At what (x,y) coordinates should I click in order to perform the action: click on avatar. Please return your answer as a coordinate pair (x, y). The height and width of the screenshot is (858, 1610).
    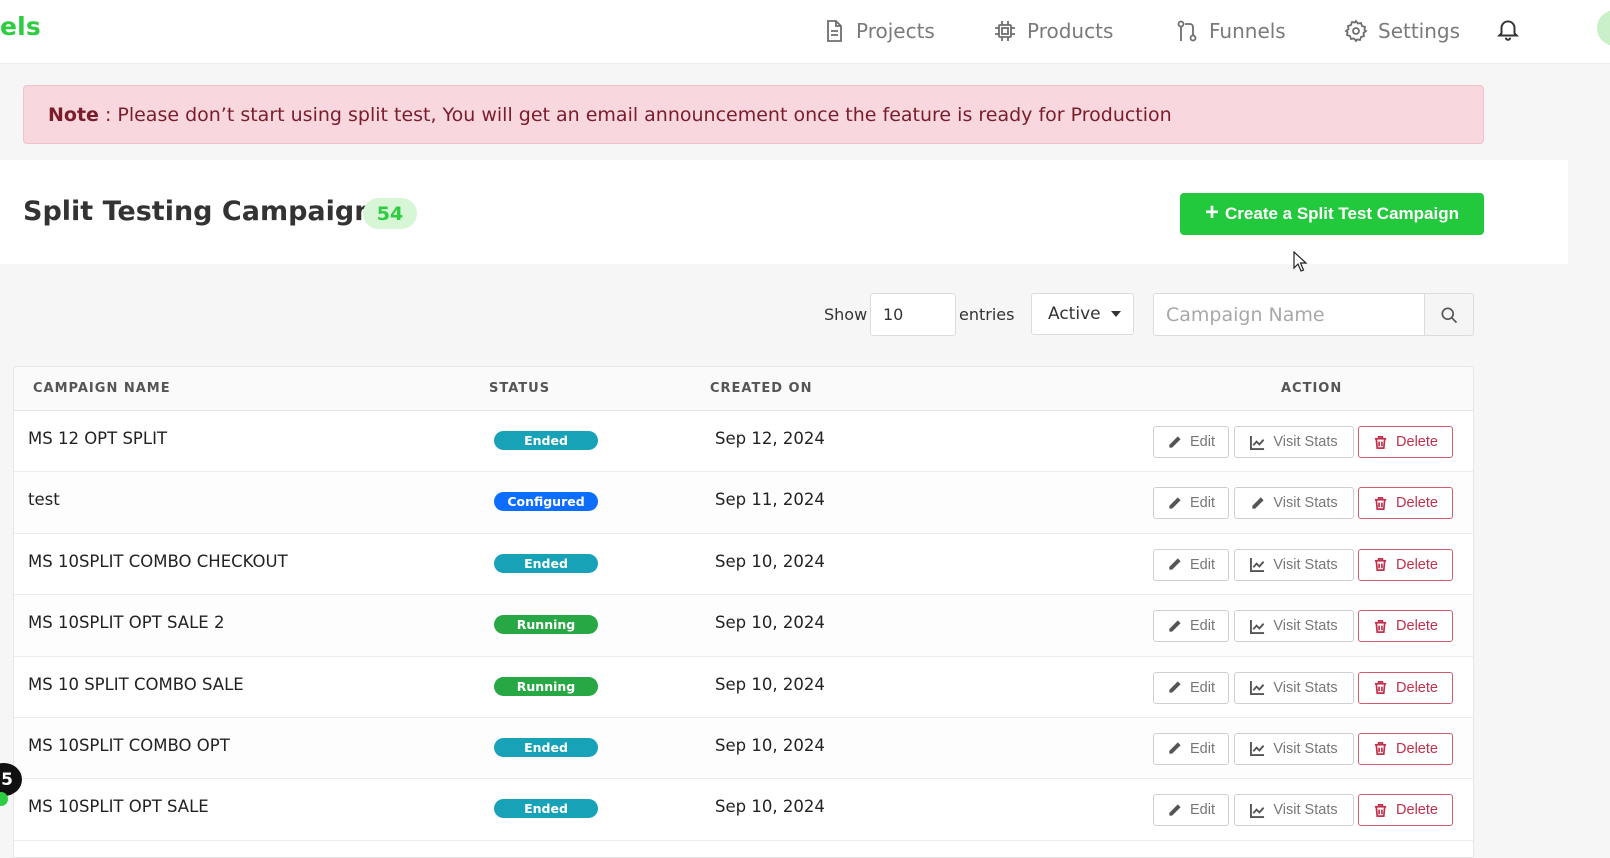
    Looking at the image, I should click on (1603, 28).